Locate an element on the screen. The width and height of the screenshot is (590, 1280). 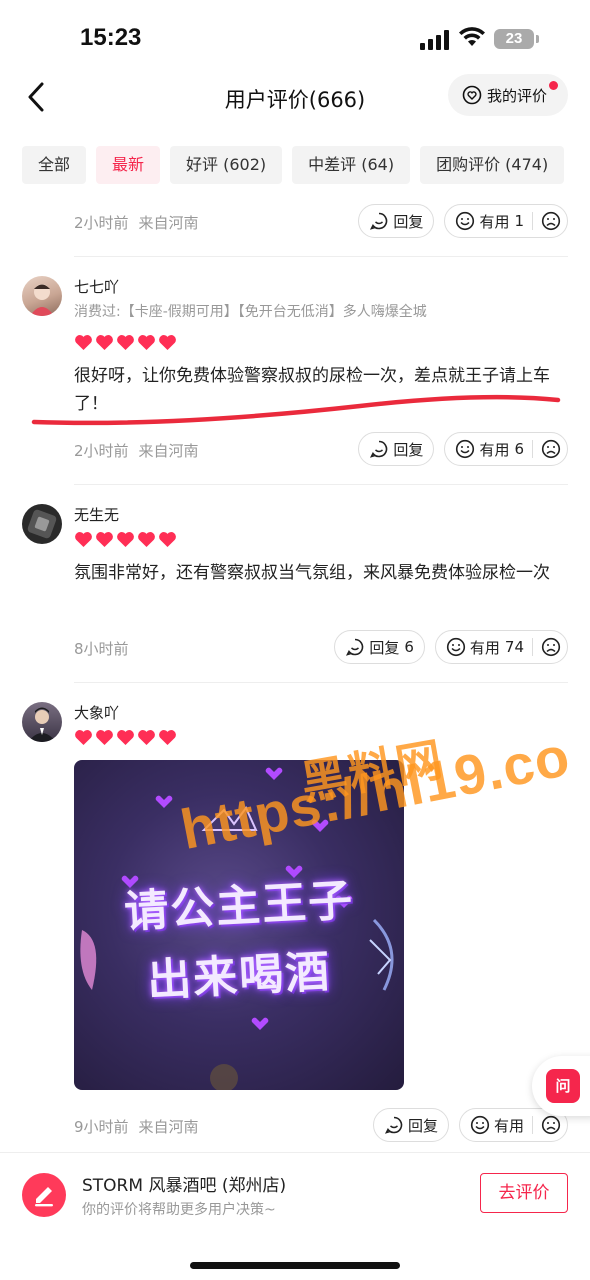
bottom-bar: STORM 风暴酒吧 (郑州店) 你的评价将帮助更多用户决策~ 去评价 is located at coordinates (295, 1216).